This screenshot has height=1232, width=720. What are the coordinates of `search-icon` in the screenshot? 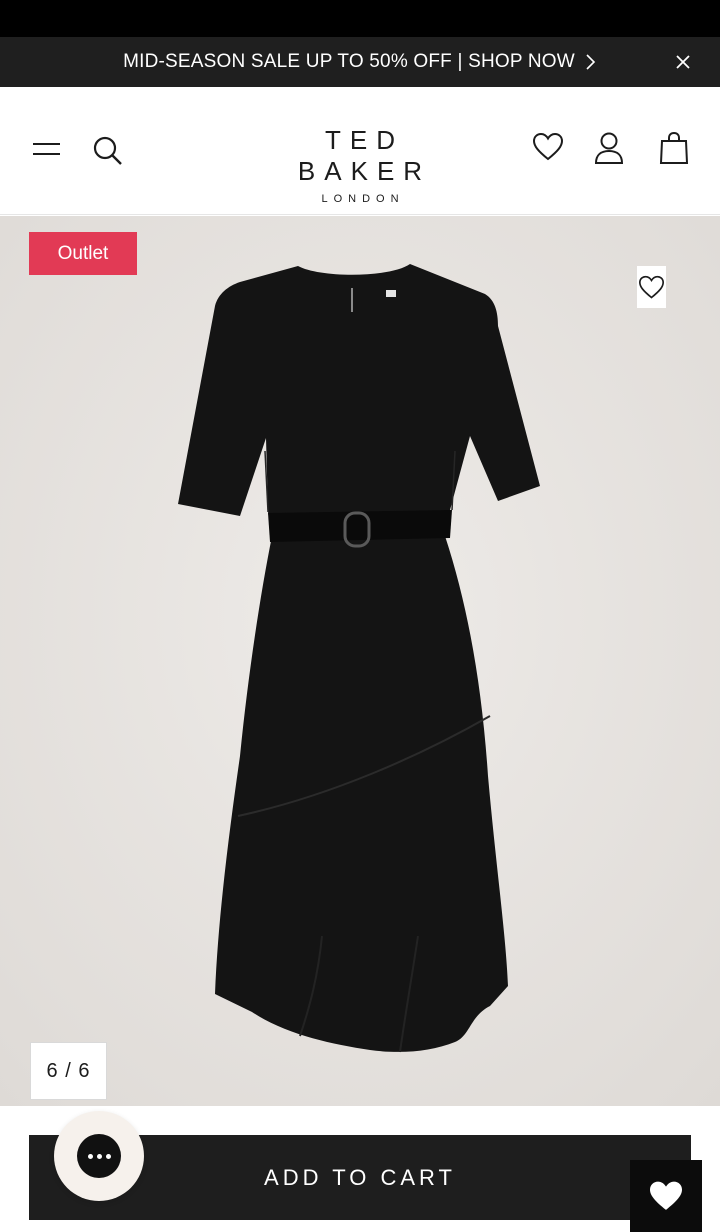 It's located at (108, 151).